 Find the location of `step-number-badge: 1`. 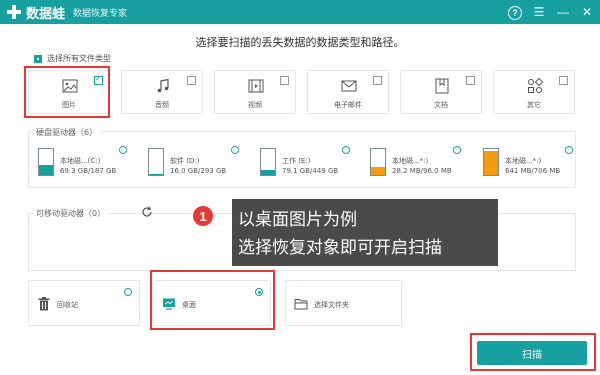

step-number-badge: 1 is located at coordinates (203, 216).